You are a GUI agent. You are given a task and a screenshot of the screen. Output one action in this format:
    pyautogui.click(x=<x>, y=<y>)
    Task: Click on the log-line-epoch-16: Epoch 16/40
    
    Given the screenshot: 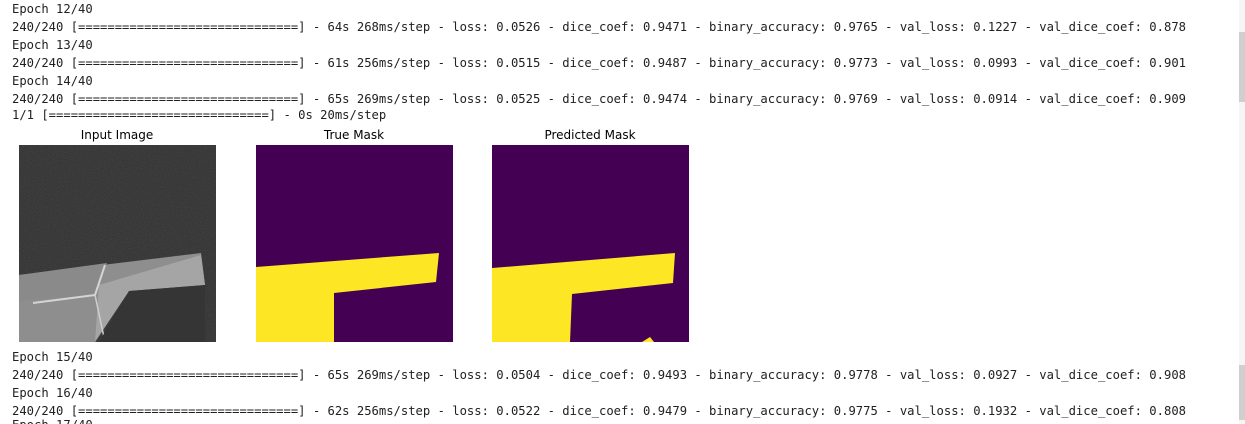 What is the action you would take?
    pyautogui.click(x=52, y=393)
    